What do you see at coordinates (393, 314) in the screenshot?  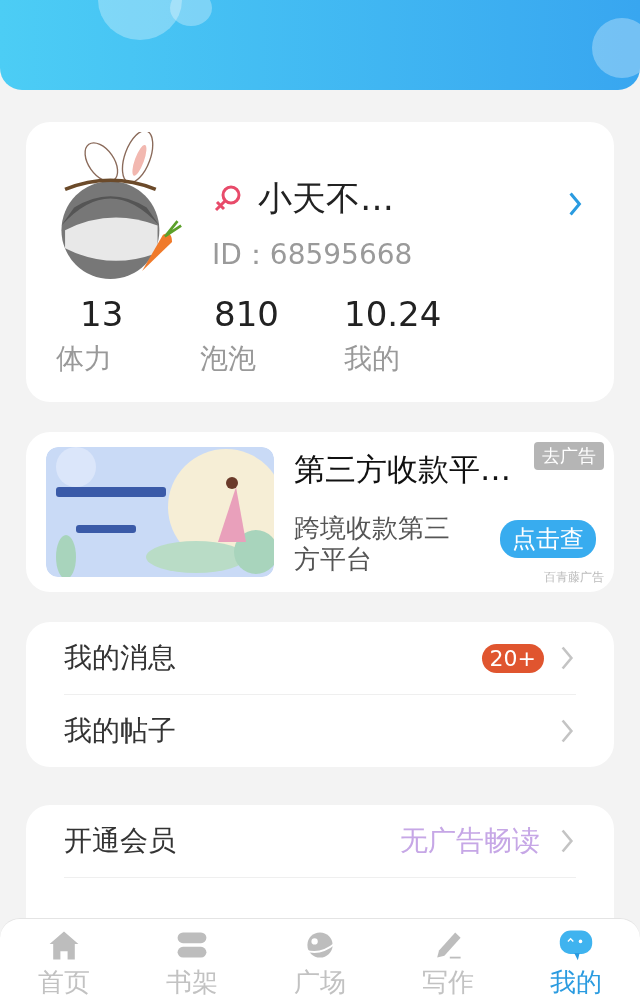 I see `stat-value: 10.24` at bounding box center [393, 314].